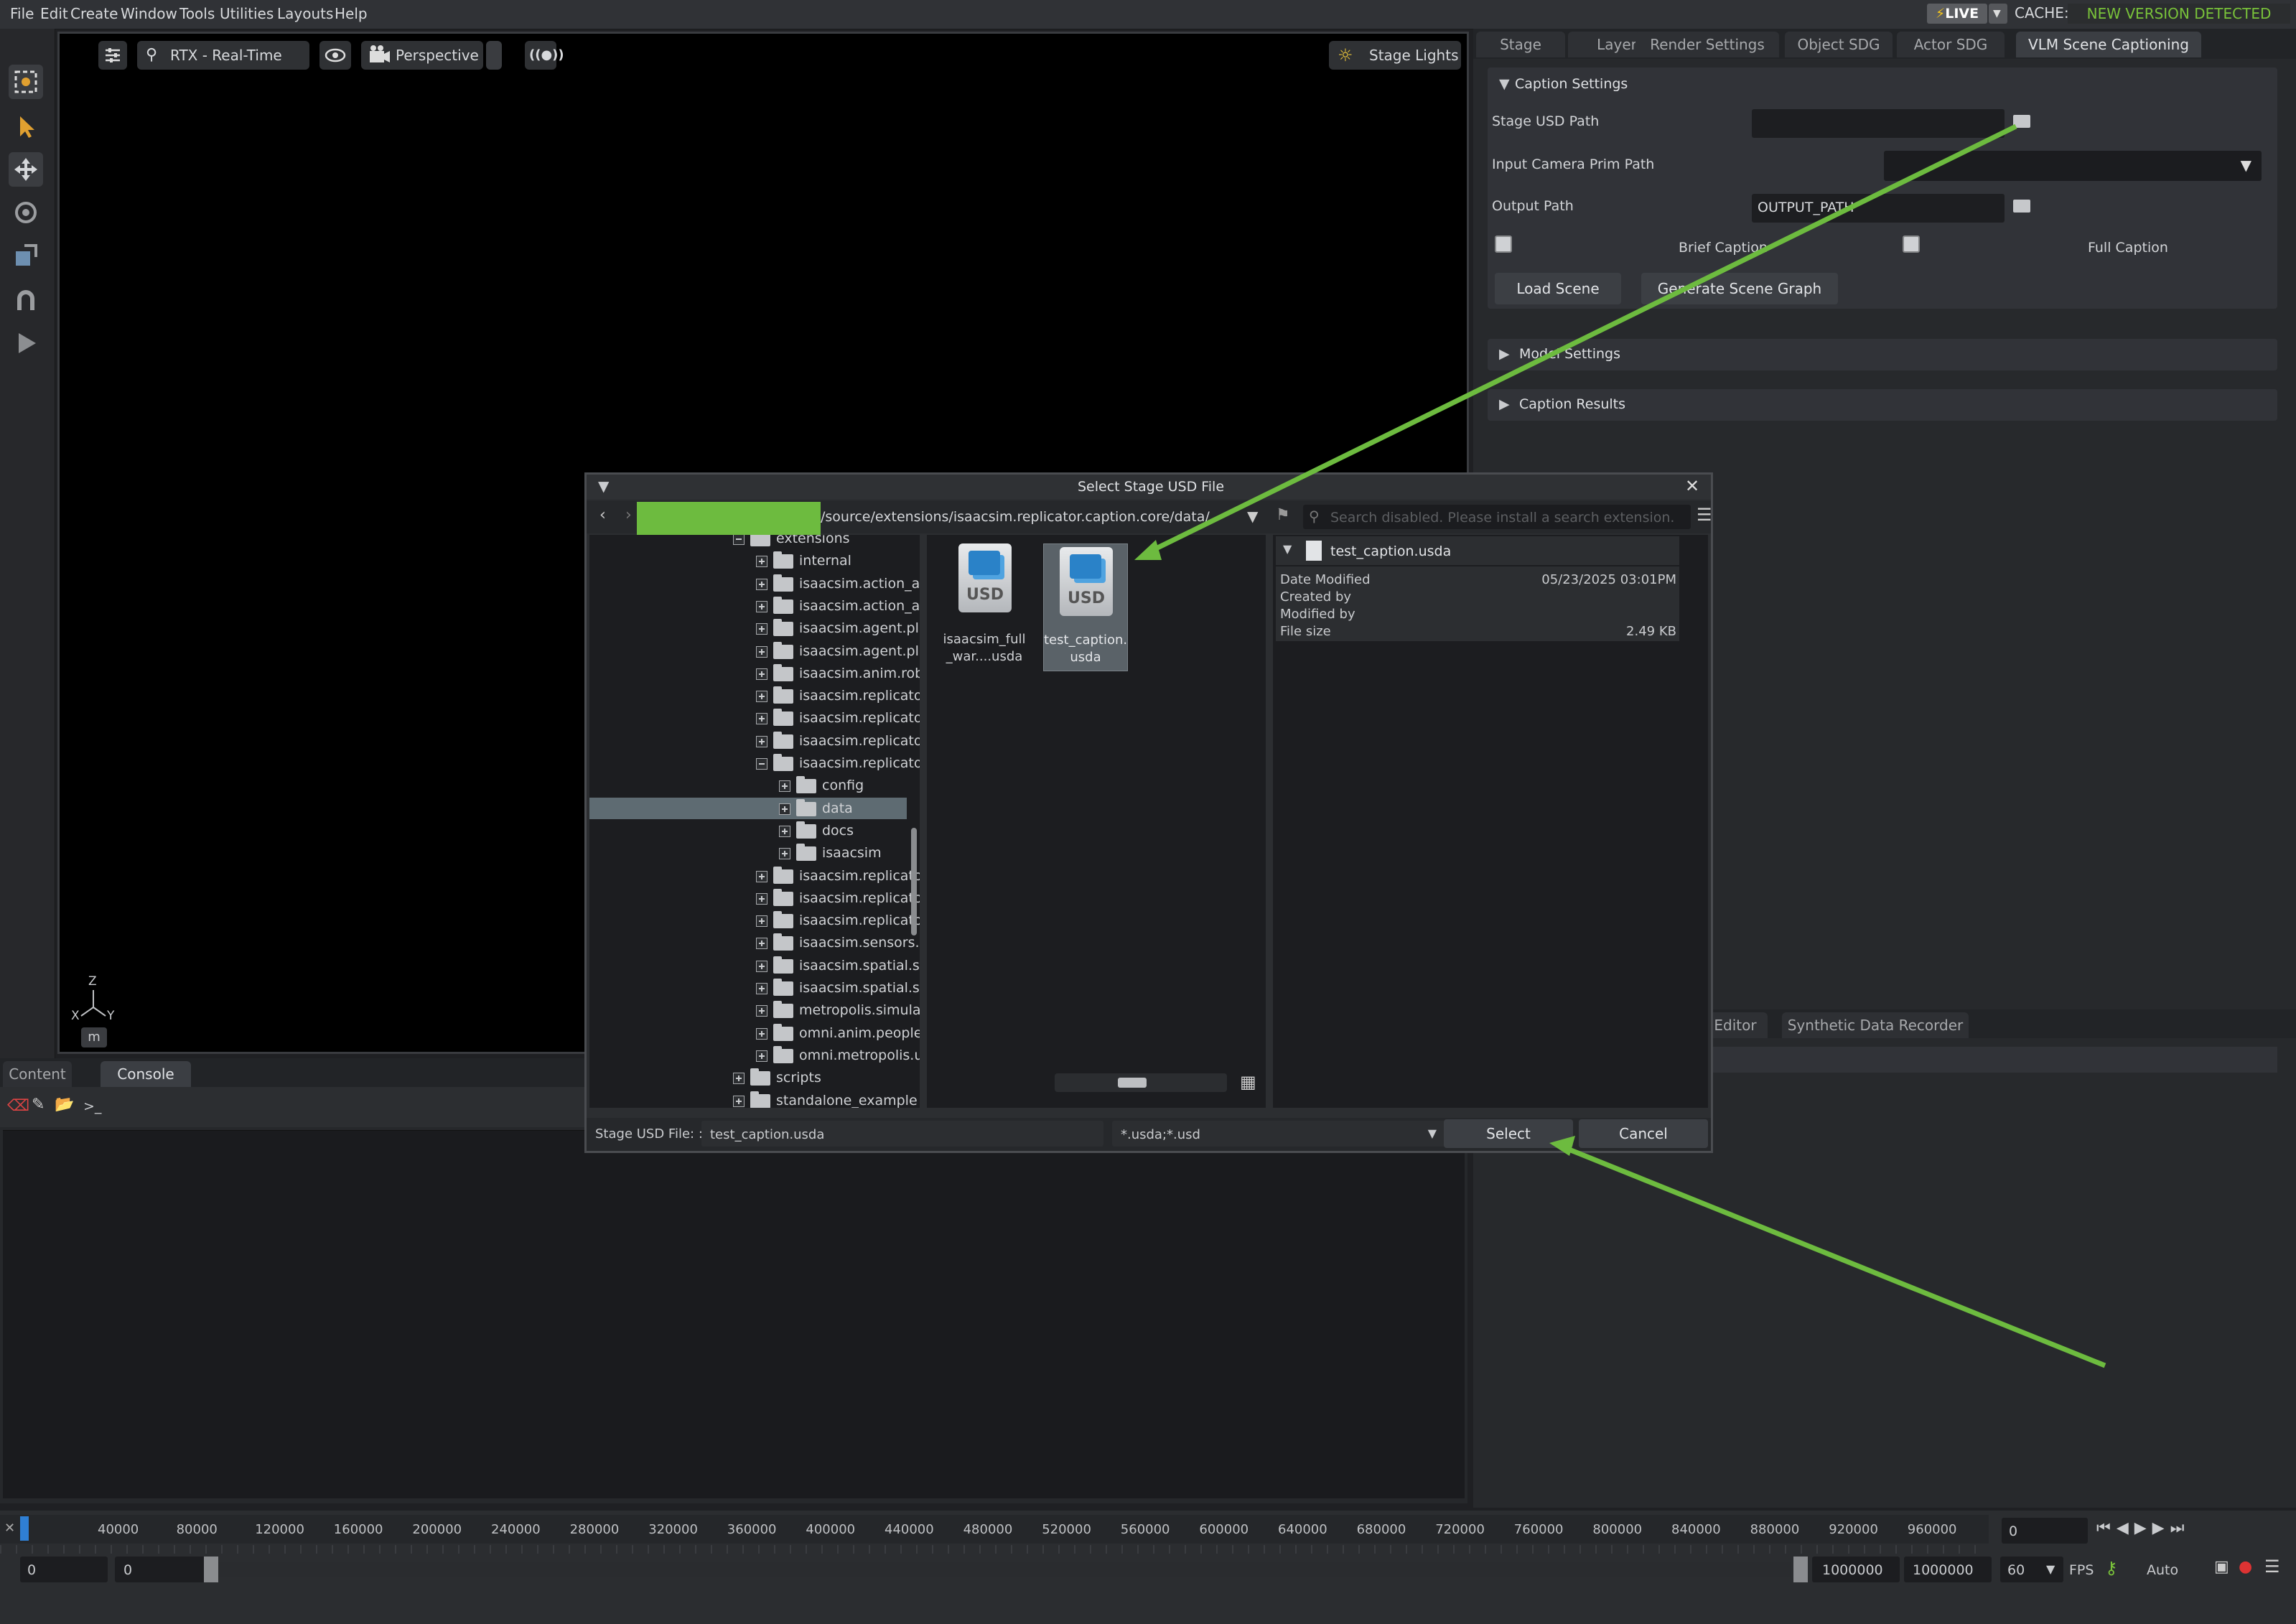 This screenshot has width=2296, height=1624. Describe the element at coordinates (1581, 339) in the screenshot. I see `arrow-stage-path-to-file` at that location.